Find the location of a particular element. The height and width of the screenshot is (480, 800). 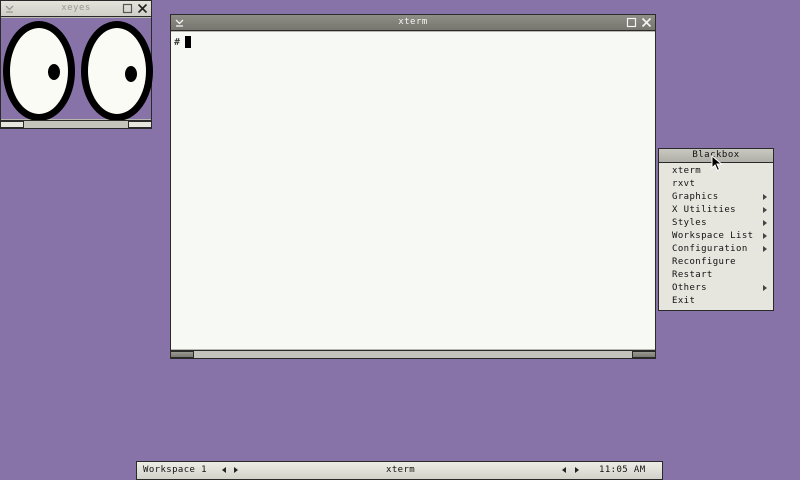

xeyes-window: xeyes is located at coordinates (76, 64).